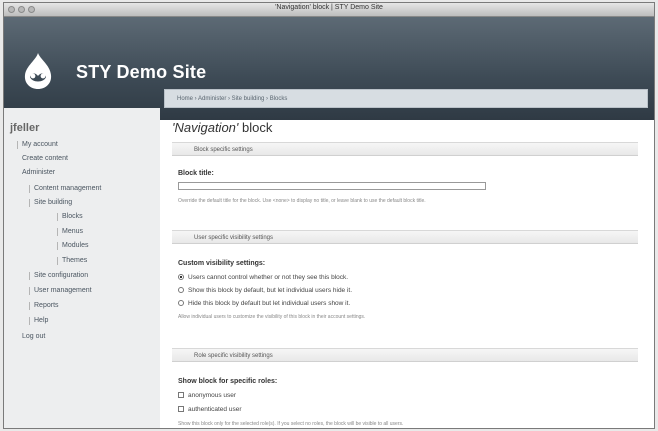  What do you see at coordinates (46, 305) in the screenshot?
I see `nav-reports: Reports` at bounding box center [46, 305].